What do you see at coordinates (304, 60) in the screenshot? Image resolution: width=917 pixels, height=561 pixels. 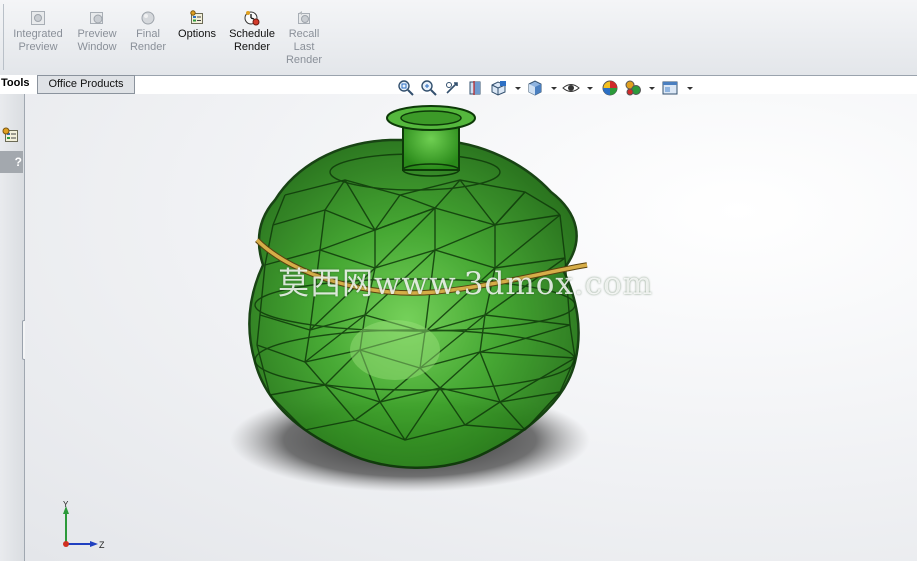 I see `recall-last-render-label-3: Render` at bounding box center [304, 60].